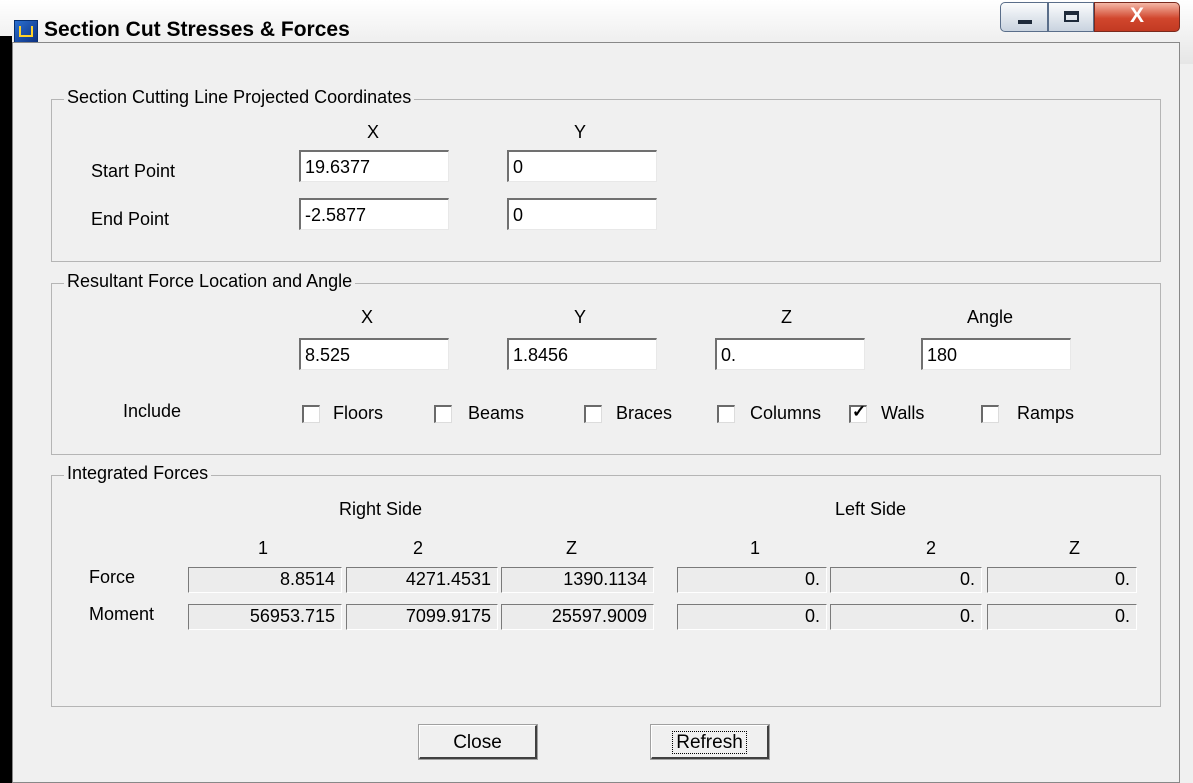 This screenshot has height=783, width=1193. What do you see at coordinates (1062, 580) in the screenshot?
I see `force-left-z: 0.` at bounding box center [1062, 580].